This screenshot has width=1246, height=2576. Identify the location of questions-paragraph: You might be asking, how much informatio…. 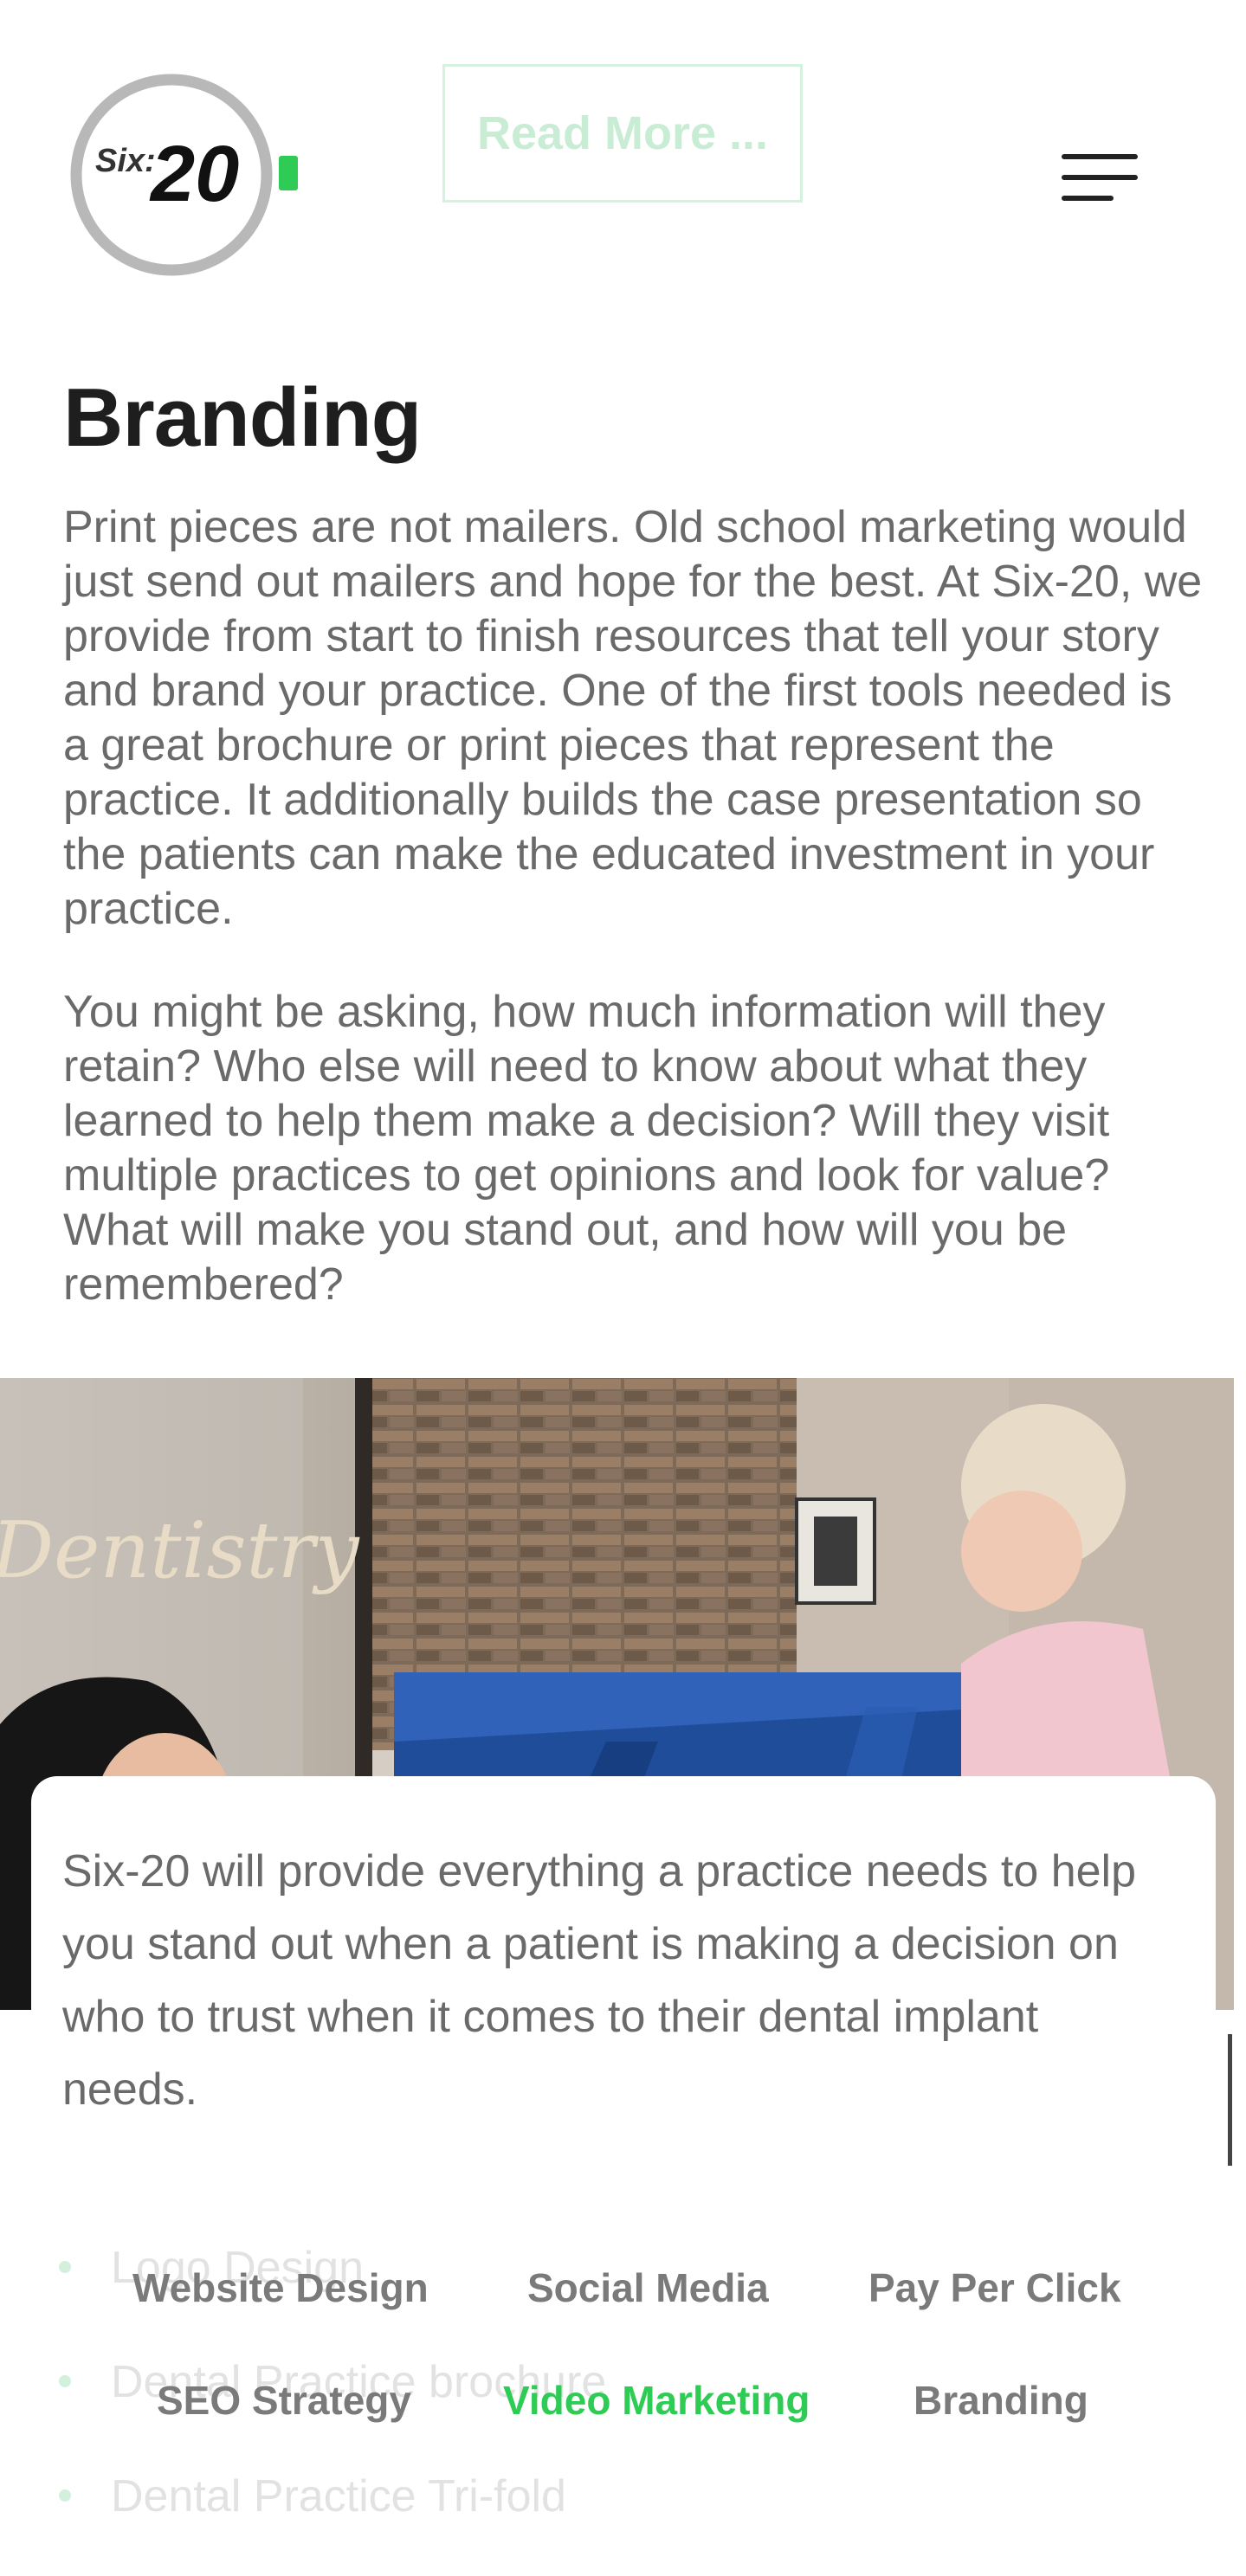
(586, 1148).